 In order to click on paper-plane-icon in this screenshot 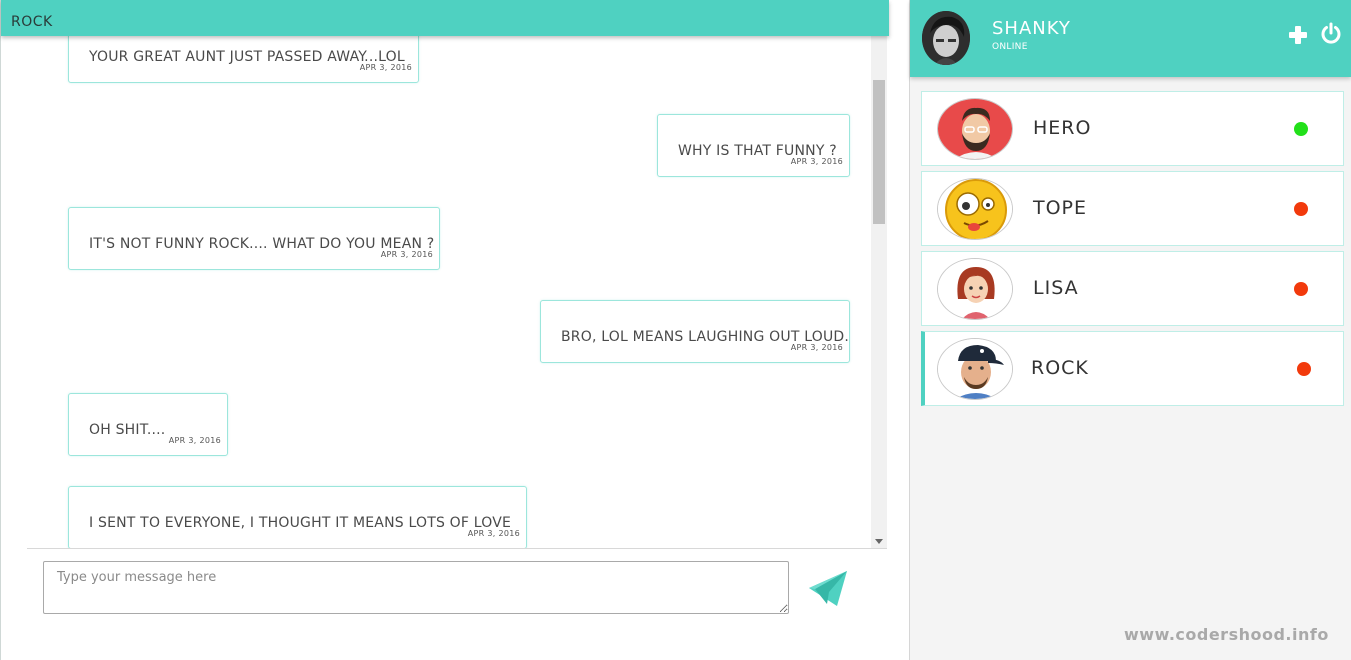, I will do `click(828, 588)`.